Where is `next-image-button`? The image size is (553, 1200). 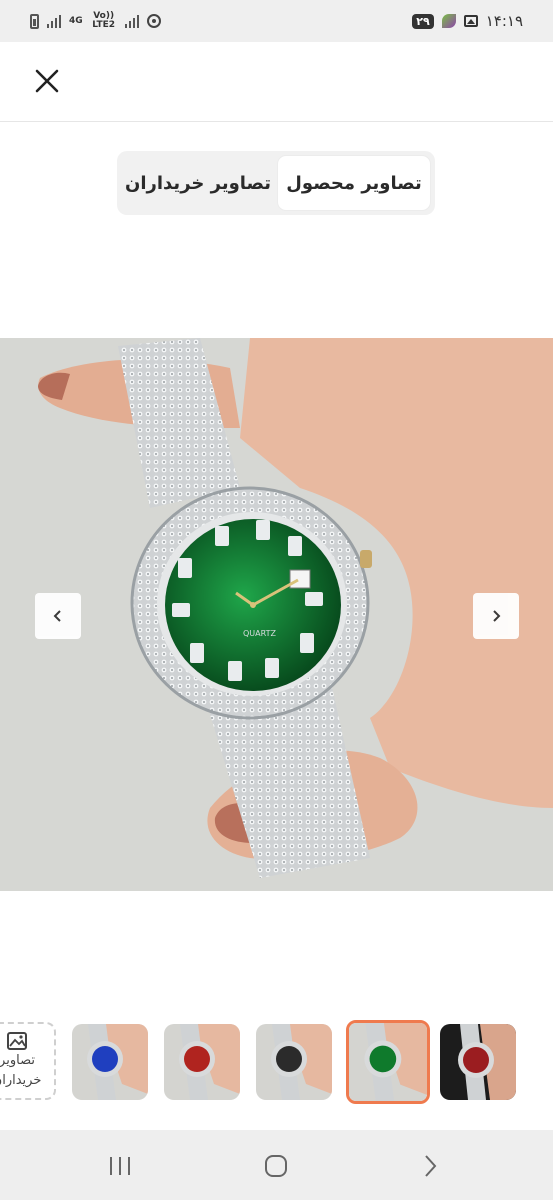
next-image-button is located at coordinates (496, 616).